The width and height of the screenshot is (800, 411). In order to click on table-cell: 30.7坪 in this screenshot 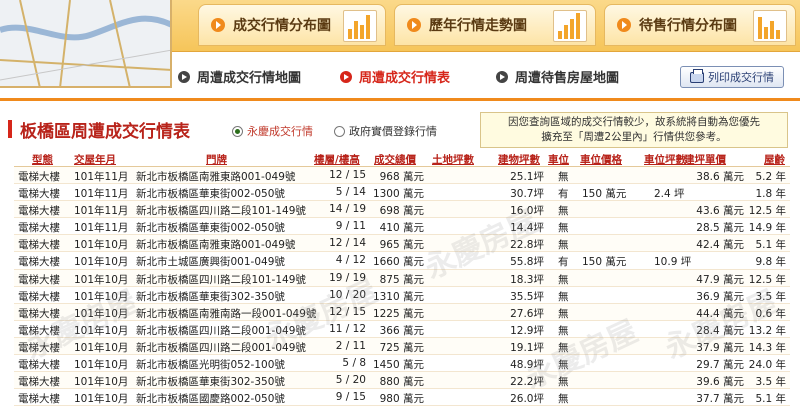, I will do `click(527, 194)`.